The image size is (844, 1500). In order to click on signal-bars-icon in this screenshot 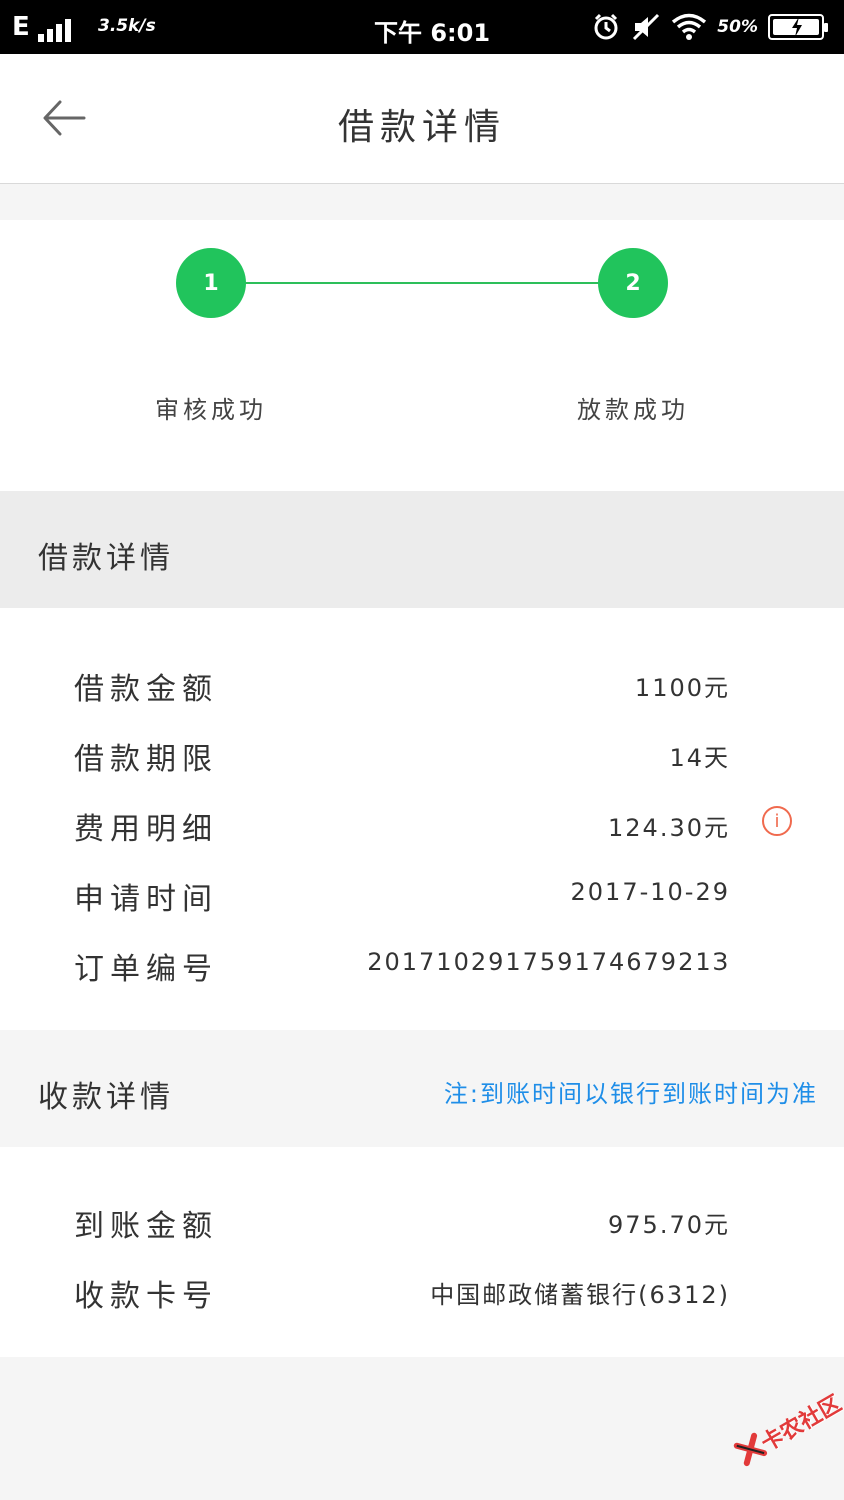, I will do `click(60, 29)`.